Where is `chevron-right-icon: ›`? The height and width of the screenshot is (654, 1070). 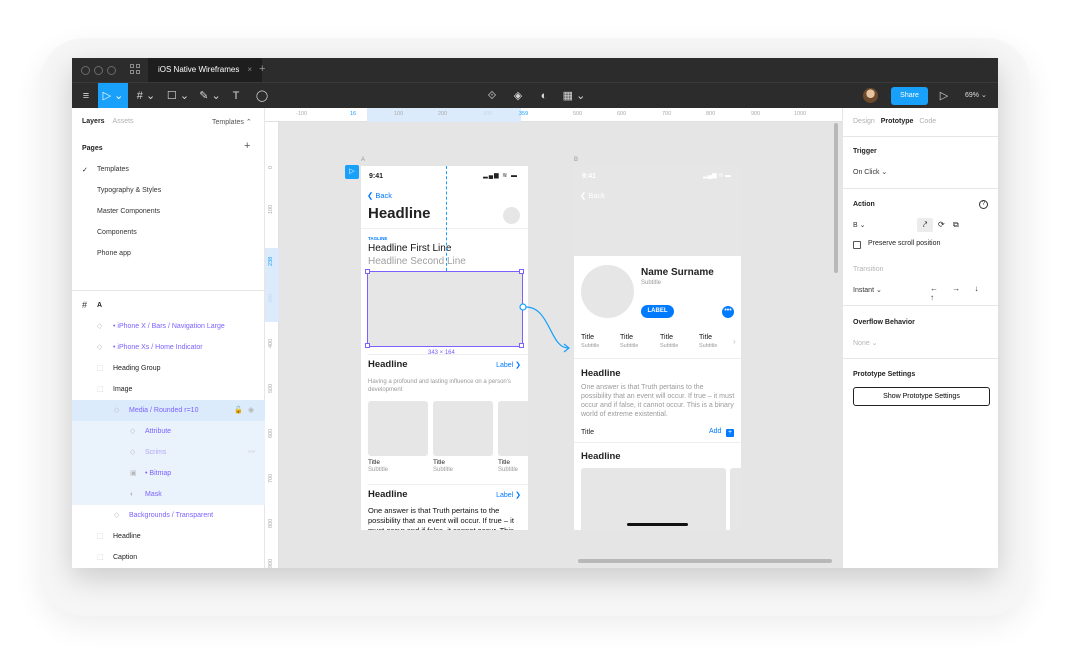
chevron-right-icon: › is located at coordinates (734, 341).